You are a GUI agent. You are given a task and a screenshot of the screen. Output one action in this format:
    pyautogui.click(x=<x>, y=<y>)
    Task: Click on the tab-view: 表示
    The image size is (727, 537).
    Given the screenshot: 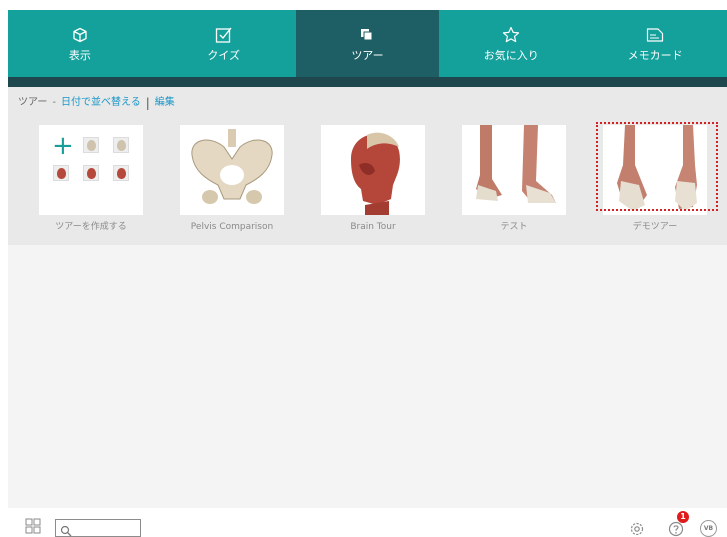 What is the action you would take?
    pyautogui.click(x=80, y=43)
    